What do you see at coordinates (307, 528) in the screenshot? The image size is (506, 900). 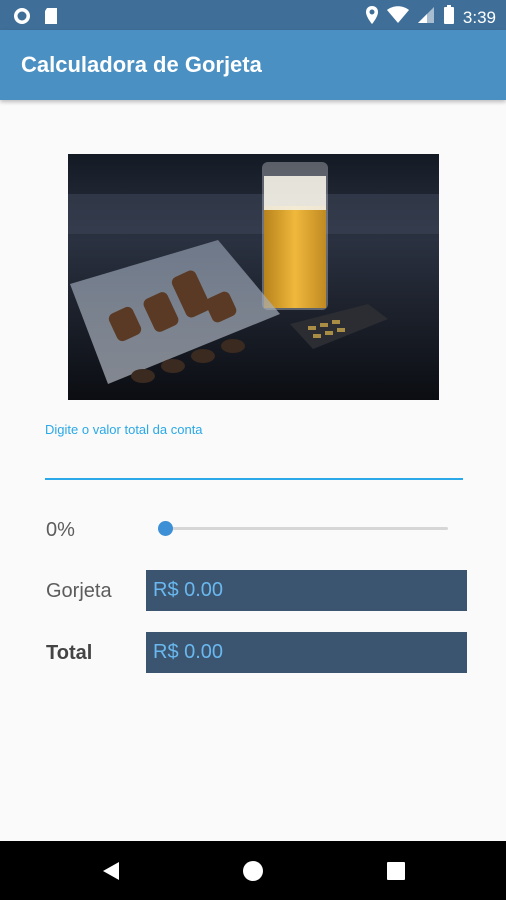 I see `tip-slider-track` at bounding box center [307, 528].